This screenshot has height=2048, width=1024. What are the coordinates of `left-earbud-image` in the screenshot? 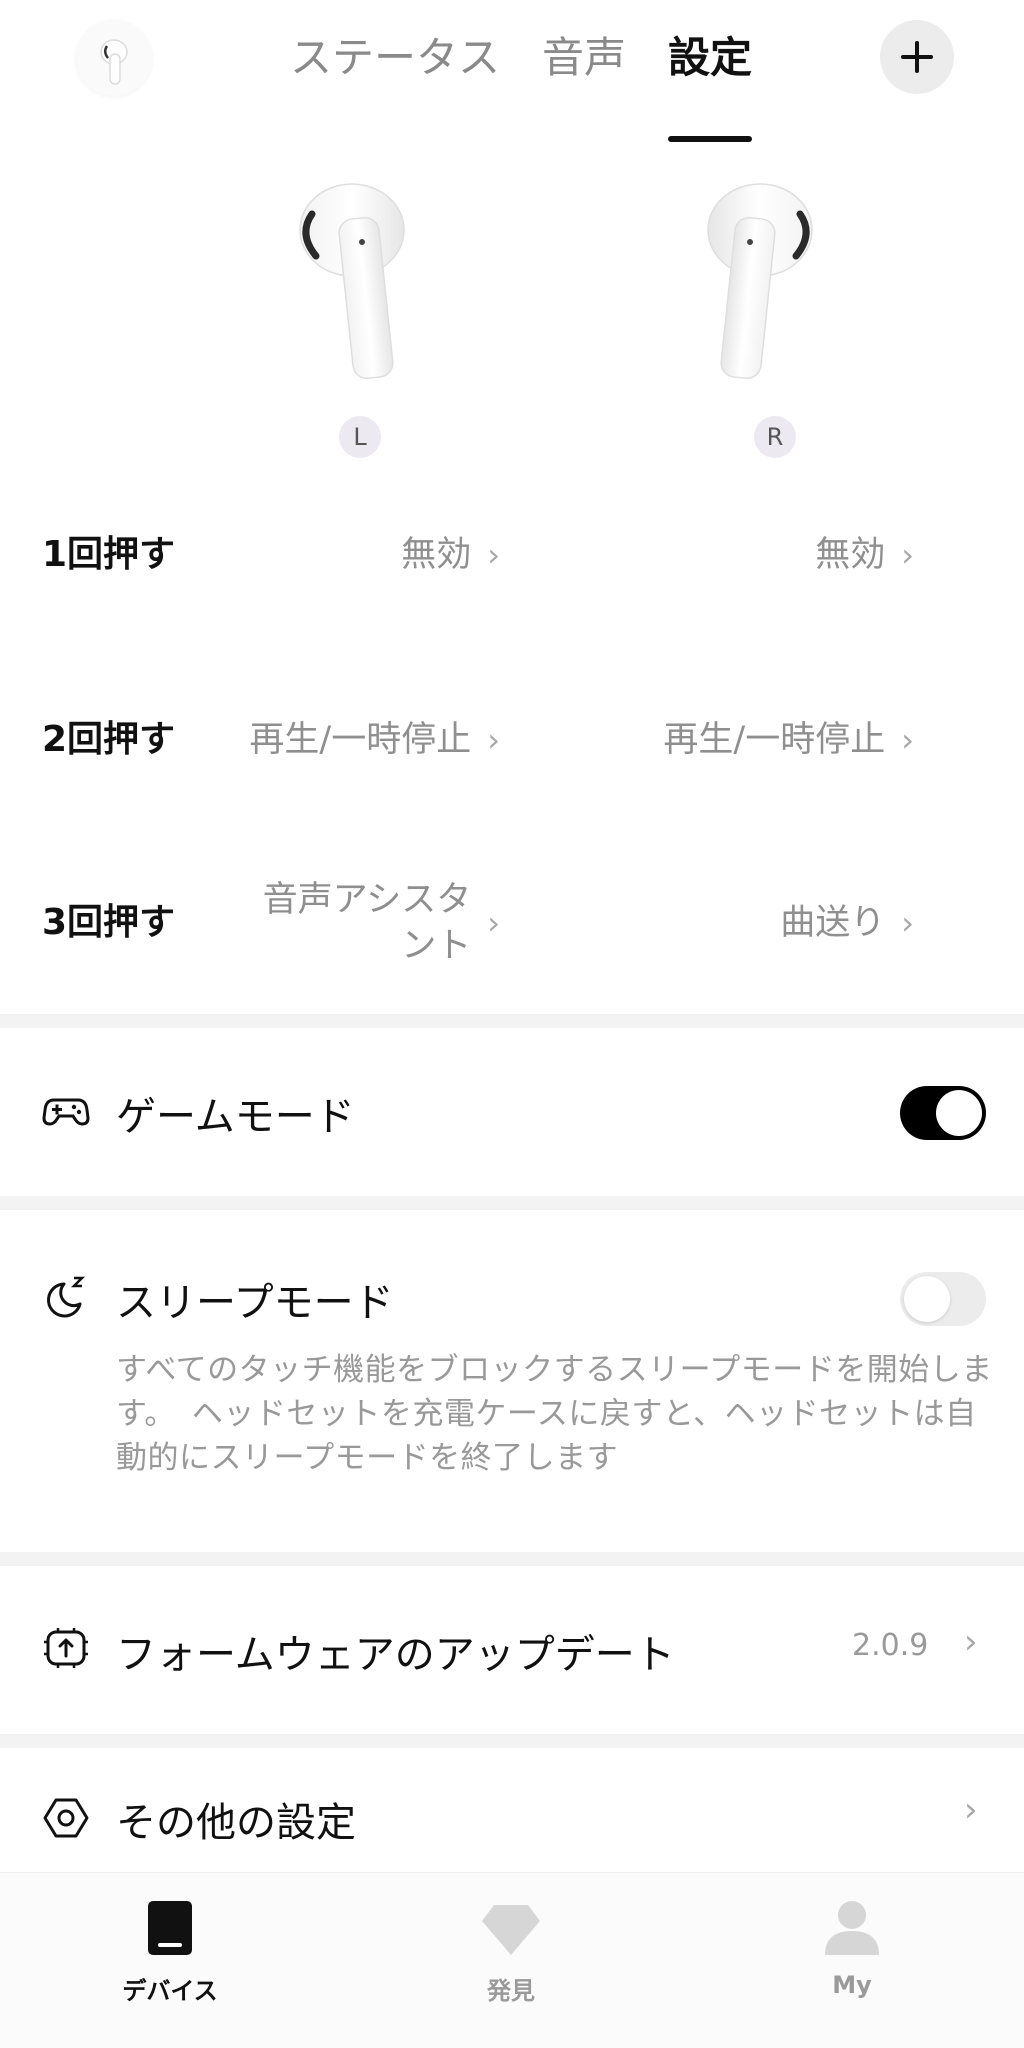 It's located at (360, 280).